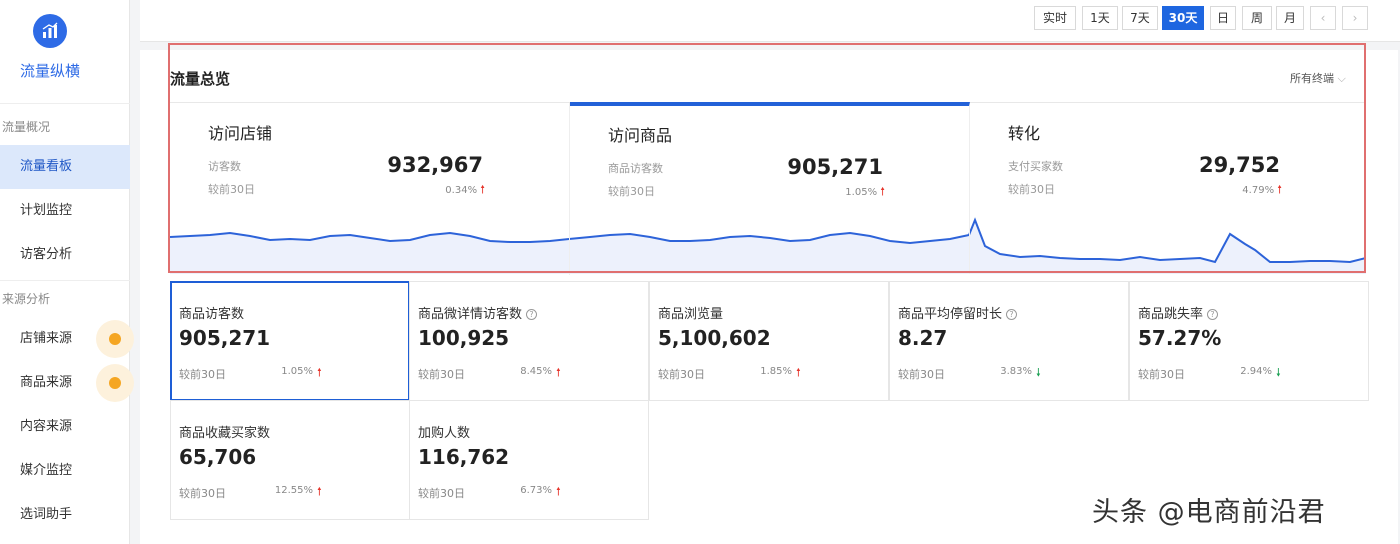 This screenshot has width=1400, height=544. I want to click on card-change: 0.34% 🠕, so click(465, 190).